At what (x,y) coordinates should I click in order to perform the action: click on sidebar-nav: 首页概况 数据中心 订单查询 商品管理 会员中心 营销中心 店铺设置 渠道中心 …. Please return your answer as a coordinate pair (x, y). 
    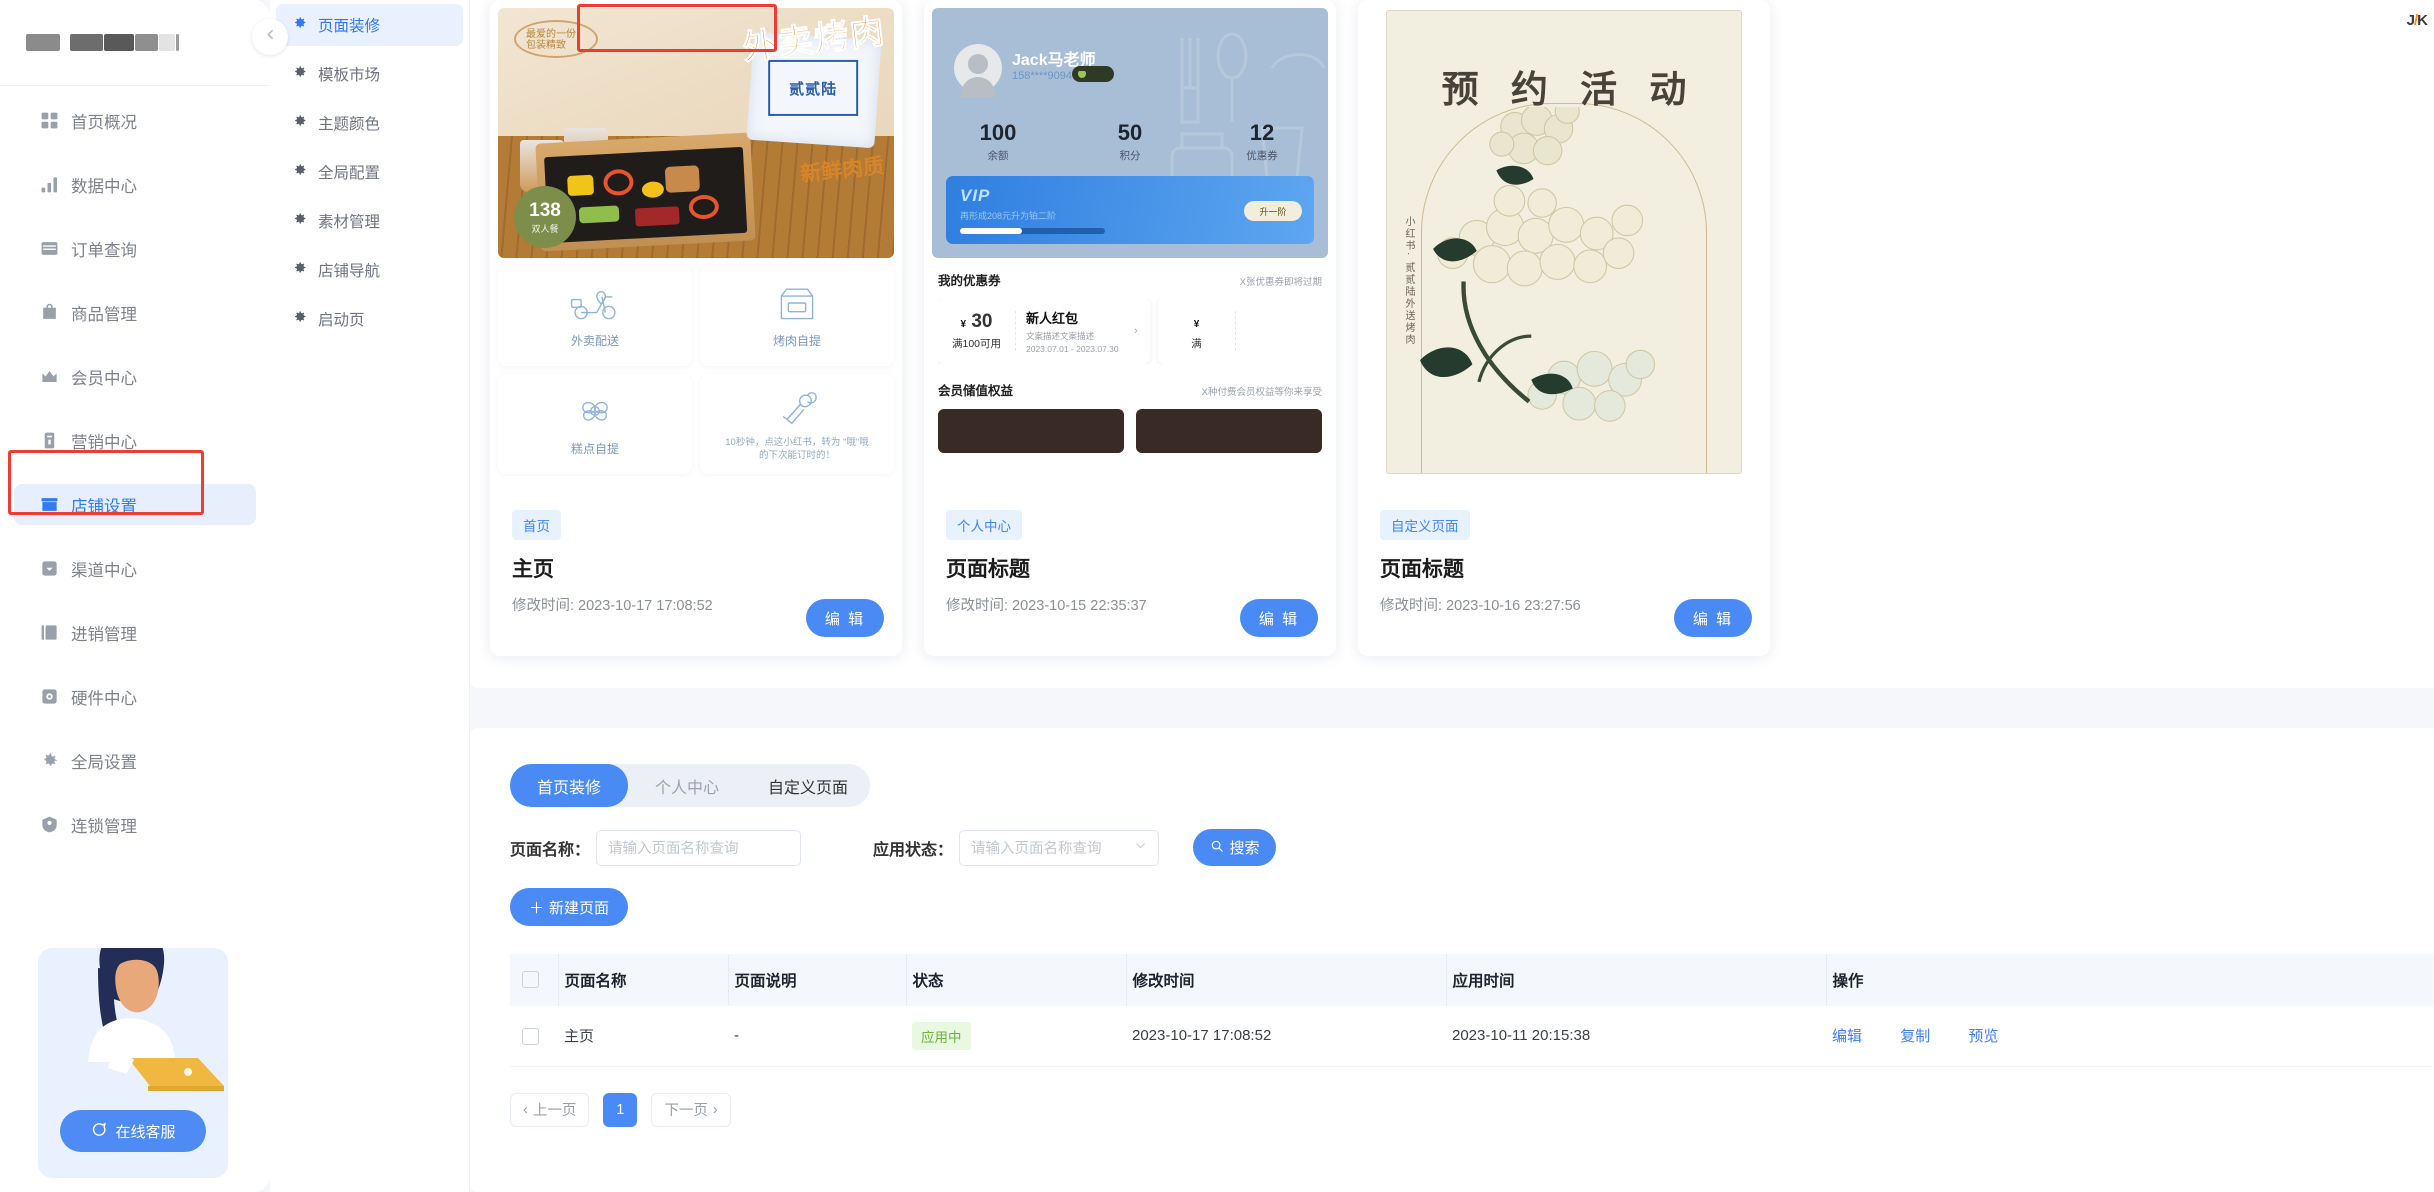
    Looking at the image, I should click on (135, 465).